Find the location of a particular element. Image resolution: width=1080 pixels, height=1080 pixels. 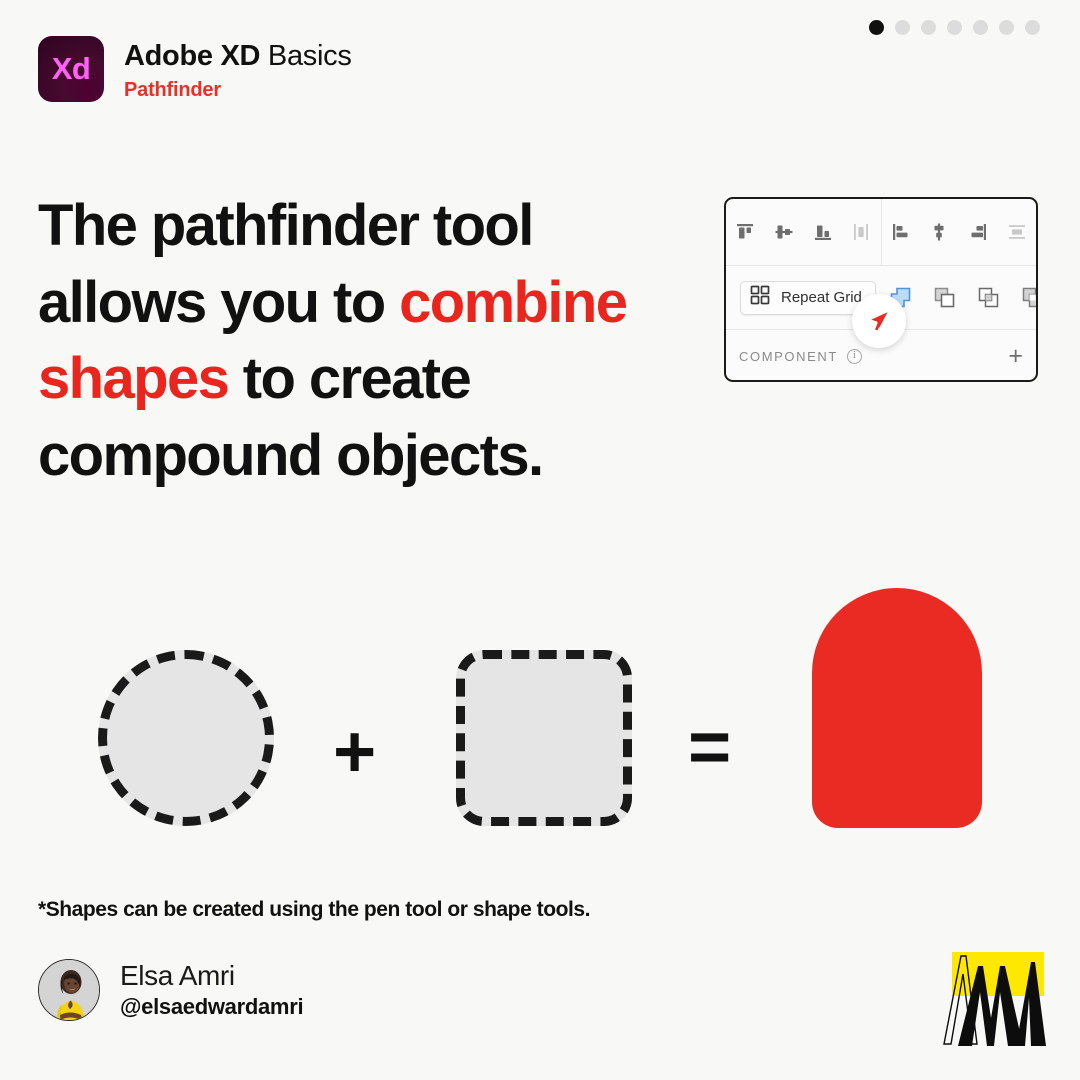

author-handle: @elsaedwardamri is located at coordinates (212, 1006).